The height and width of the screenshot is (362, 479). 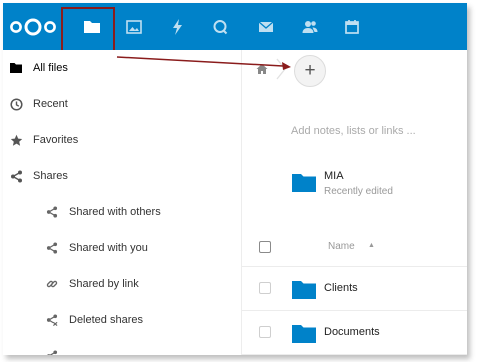 I want to click on nav-label: Shared with you, so click(x=108, y=248).